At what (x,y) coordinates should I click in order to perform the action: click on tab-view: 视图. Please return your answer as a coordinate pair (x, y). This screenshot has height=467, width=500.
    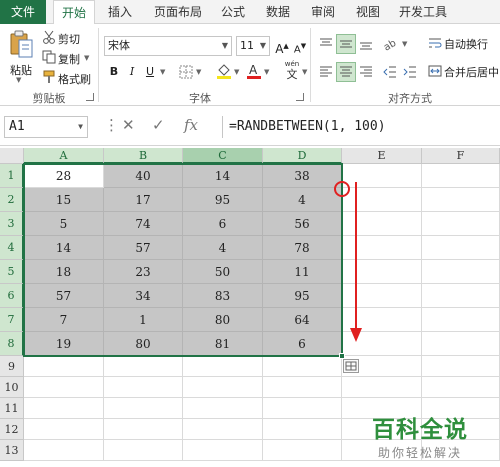
    Looking at the image, I should click on (368, 12).